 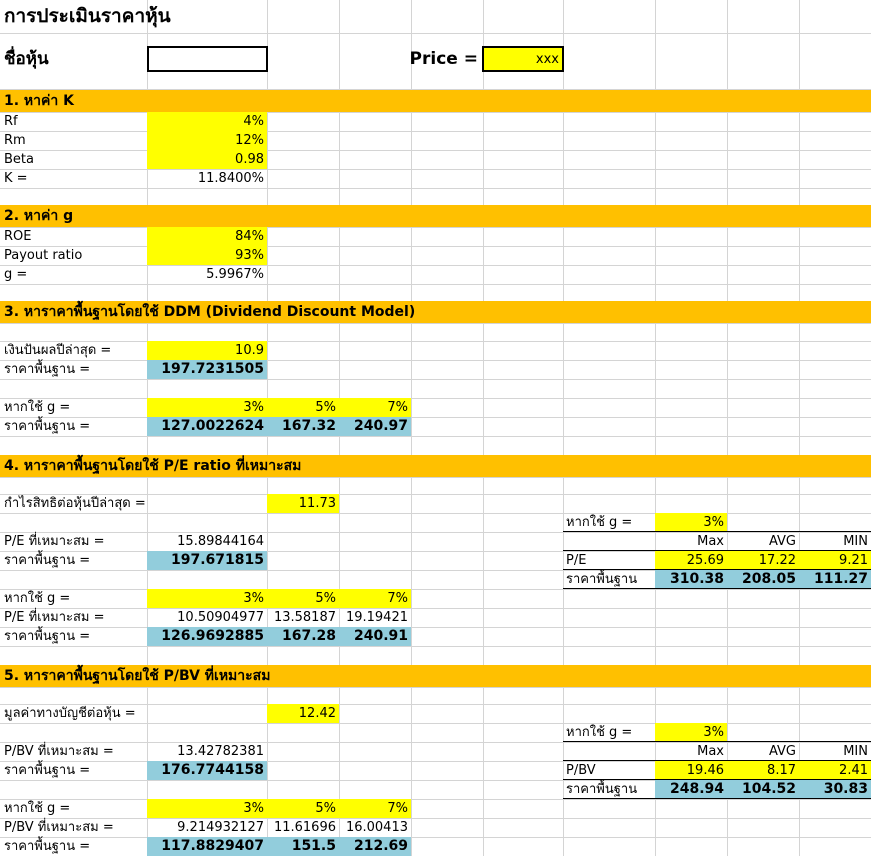 What do you see at coordinates (443, 59) in the screenshot?
I see `price-label: Price =` at bounding box center [443, 59].